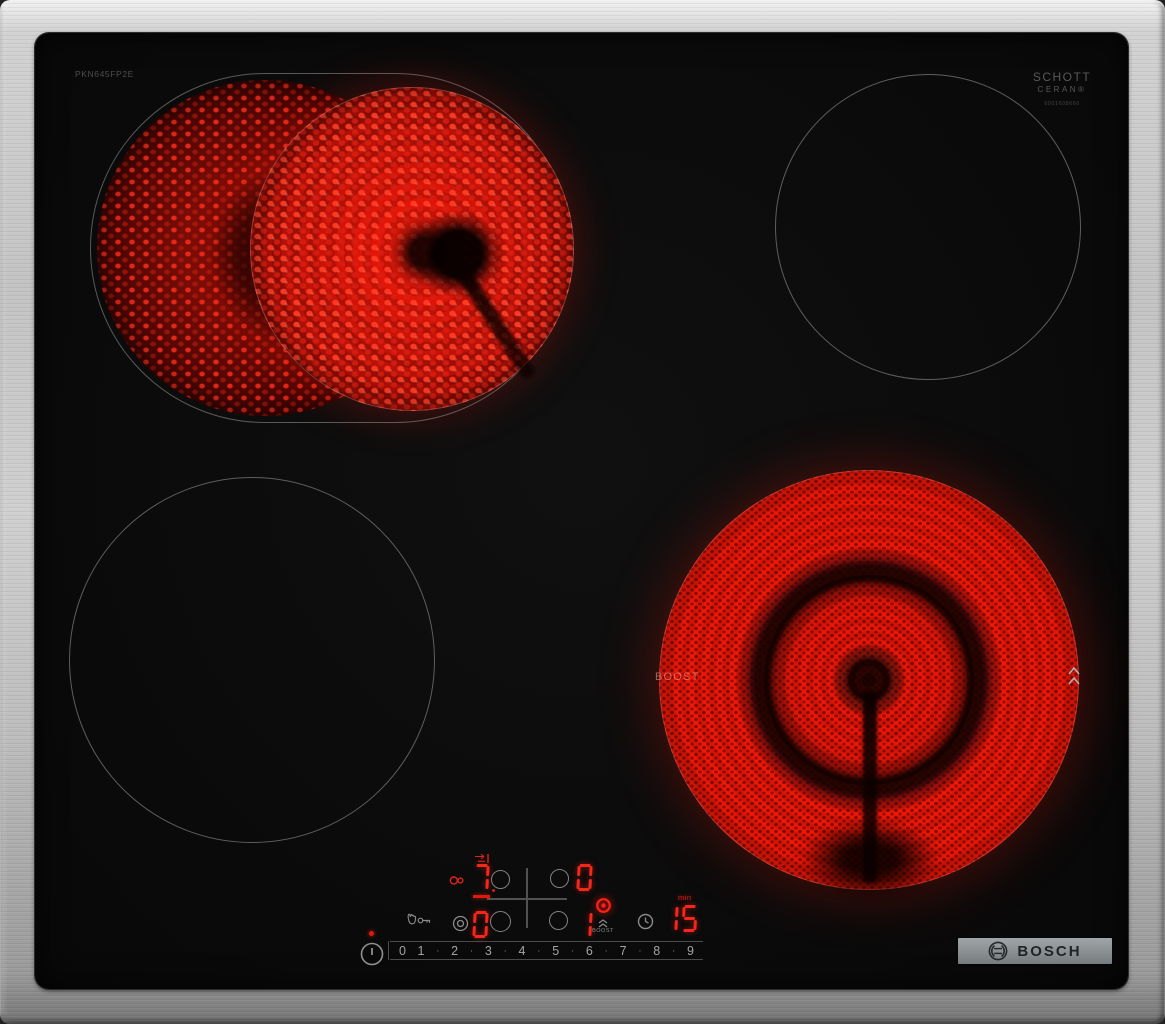 This screenshot has height=1024, width=1165. What do you see at coordinates (419, 918) in the screenshot?
I see `child-lock-key-icon` at bounding box center [419, 918].